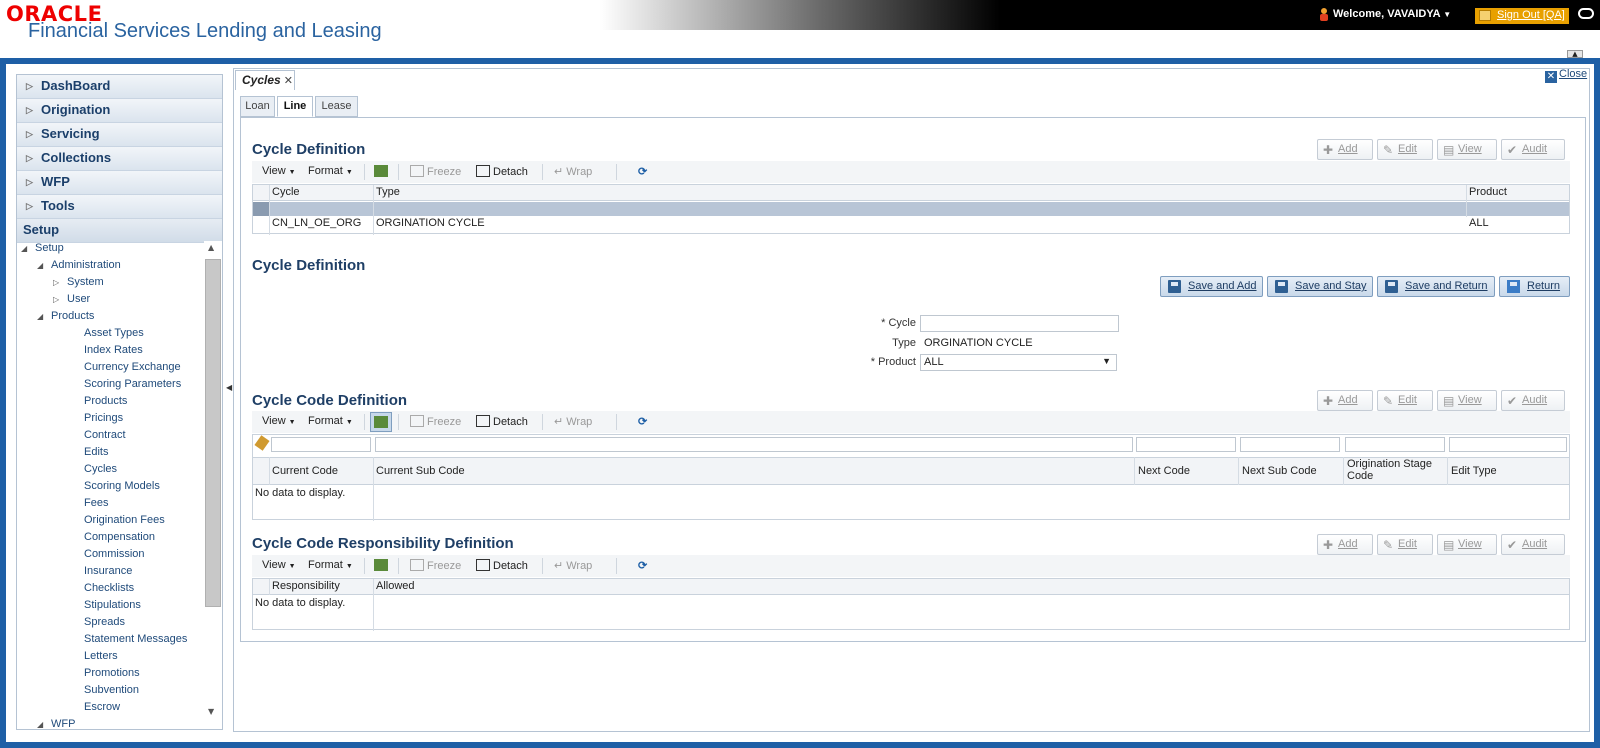 Image resolution: width=1600 pixels, height=748 pixels. I want to click on nav-origination: ▷ Origination, so click(119, 111).